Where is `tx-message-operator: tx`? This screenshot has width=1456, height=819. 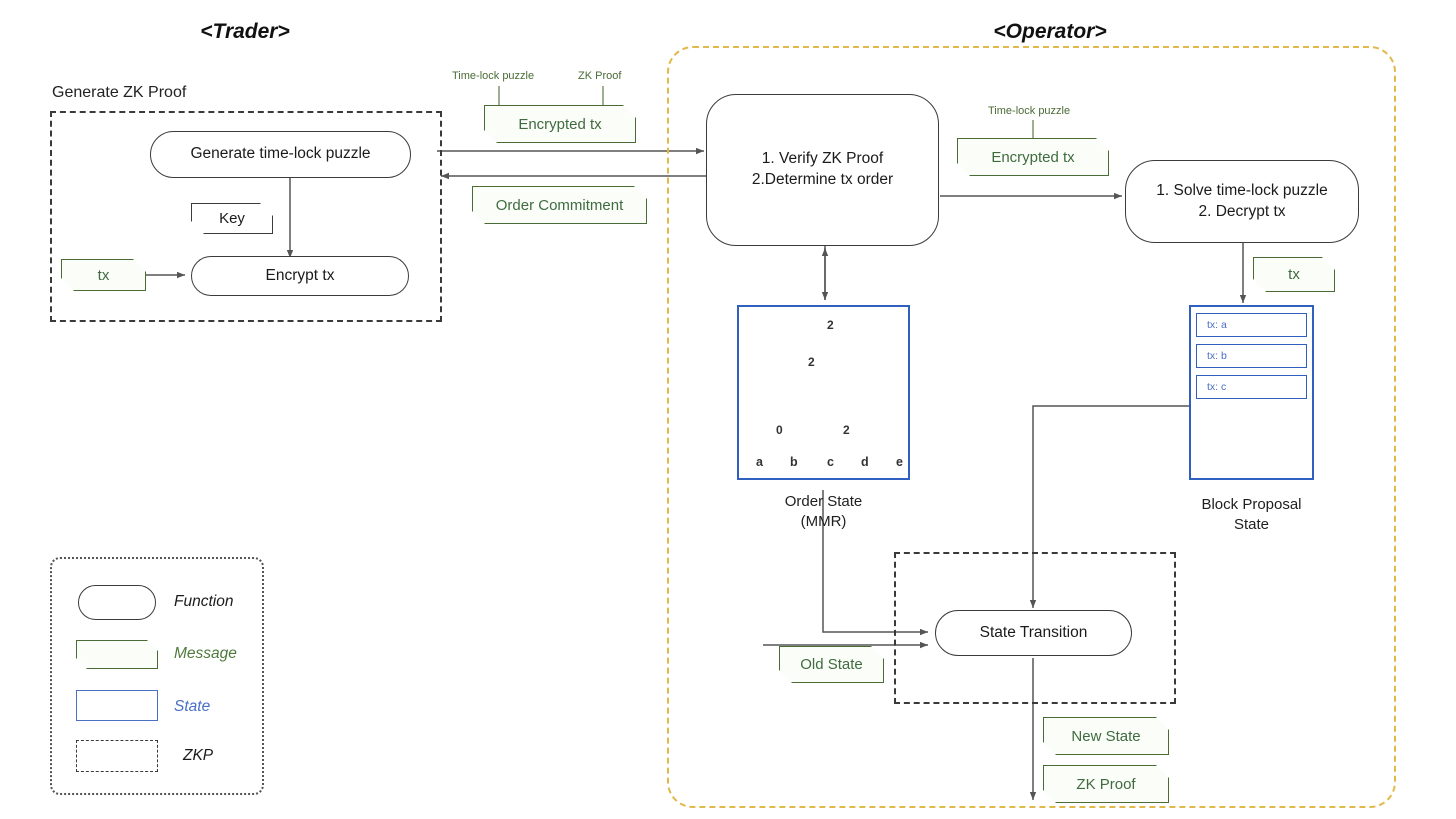
tx-message-operator: tx is located at coordinates (1294, 274).